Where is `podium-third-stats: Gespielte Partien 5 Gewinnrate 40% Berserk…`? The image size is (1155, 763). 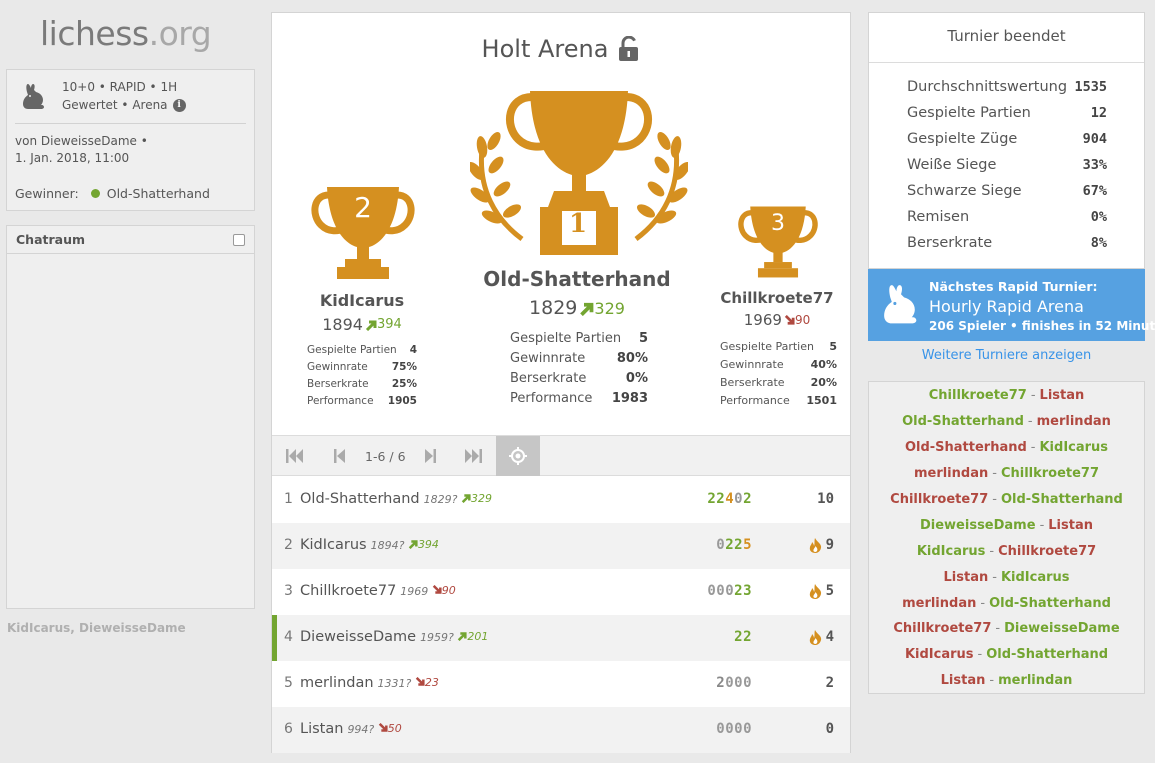 podium-third-stats: Gespielte Partien 5 Gewinnrate 40% Berserk… is located at coordinates (778, 374).